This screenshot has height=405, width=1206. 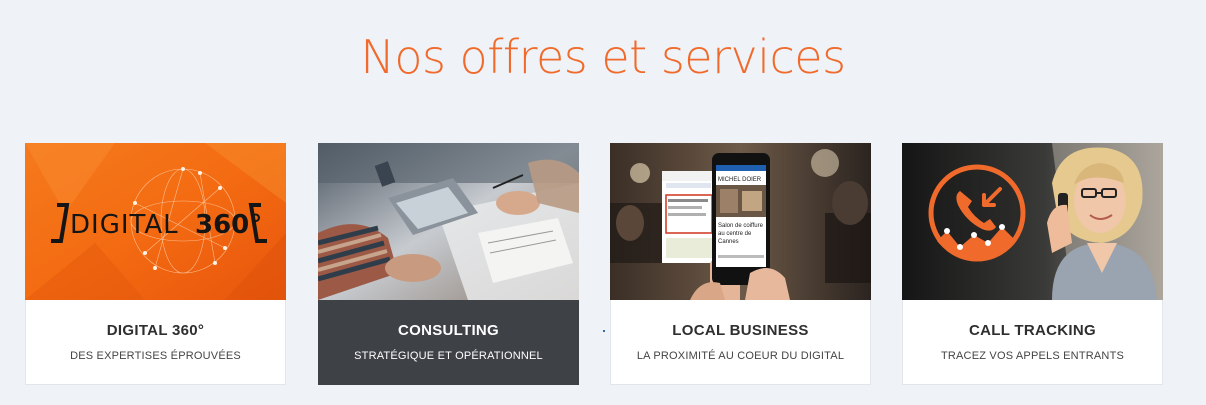 I want to click on digital-logo-word: DIGITAL, so click(x=124, y=225).